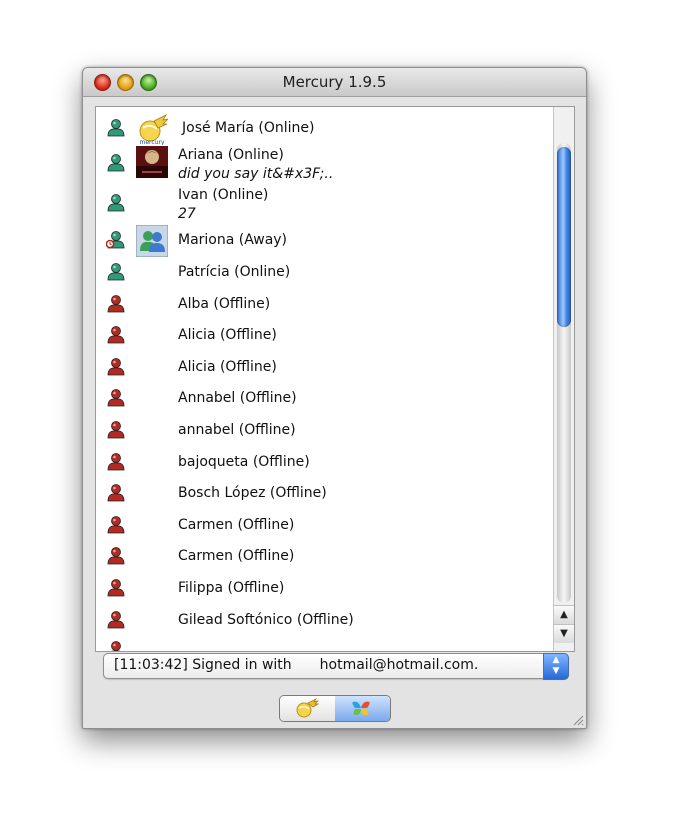  What do you see at coordinates (324, 398) in the screenshot?
I see `contact-row: Annabel (Offline)` at bounding box center [324, 398].